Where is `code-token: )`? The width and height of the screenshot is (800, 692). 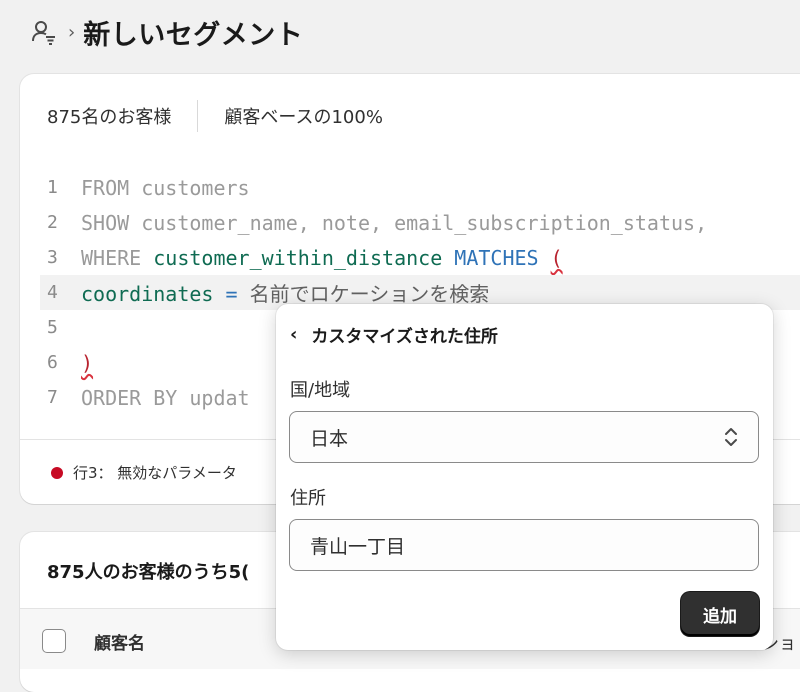 code-token: ) is located at coordinates (87, 362).